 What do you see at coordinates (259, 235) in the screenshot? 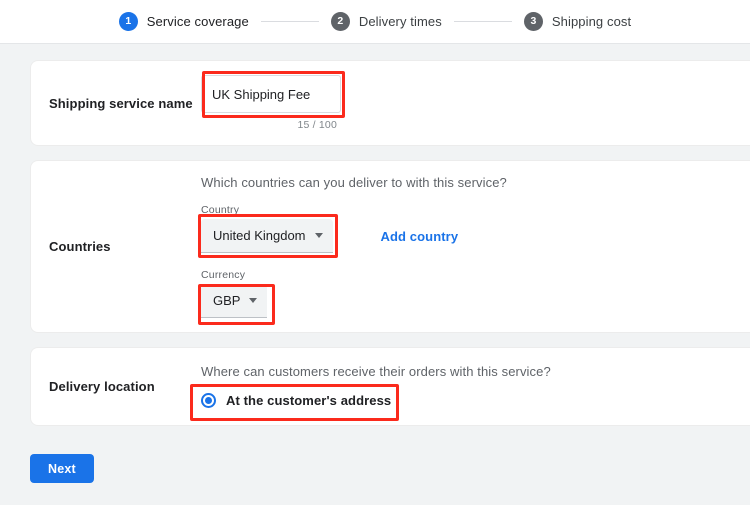
I see `country-select-value: United Kingdom` at bounding box center [259, 235].